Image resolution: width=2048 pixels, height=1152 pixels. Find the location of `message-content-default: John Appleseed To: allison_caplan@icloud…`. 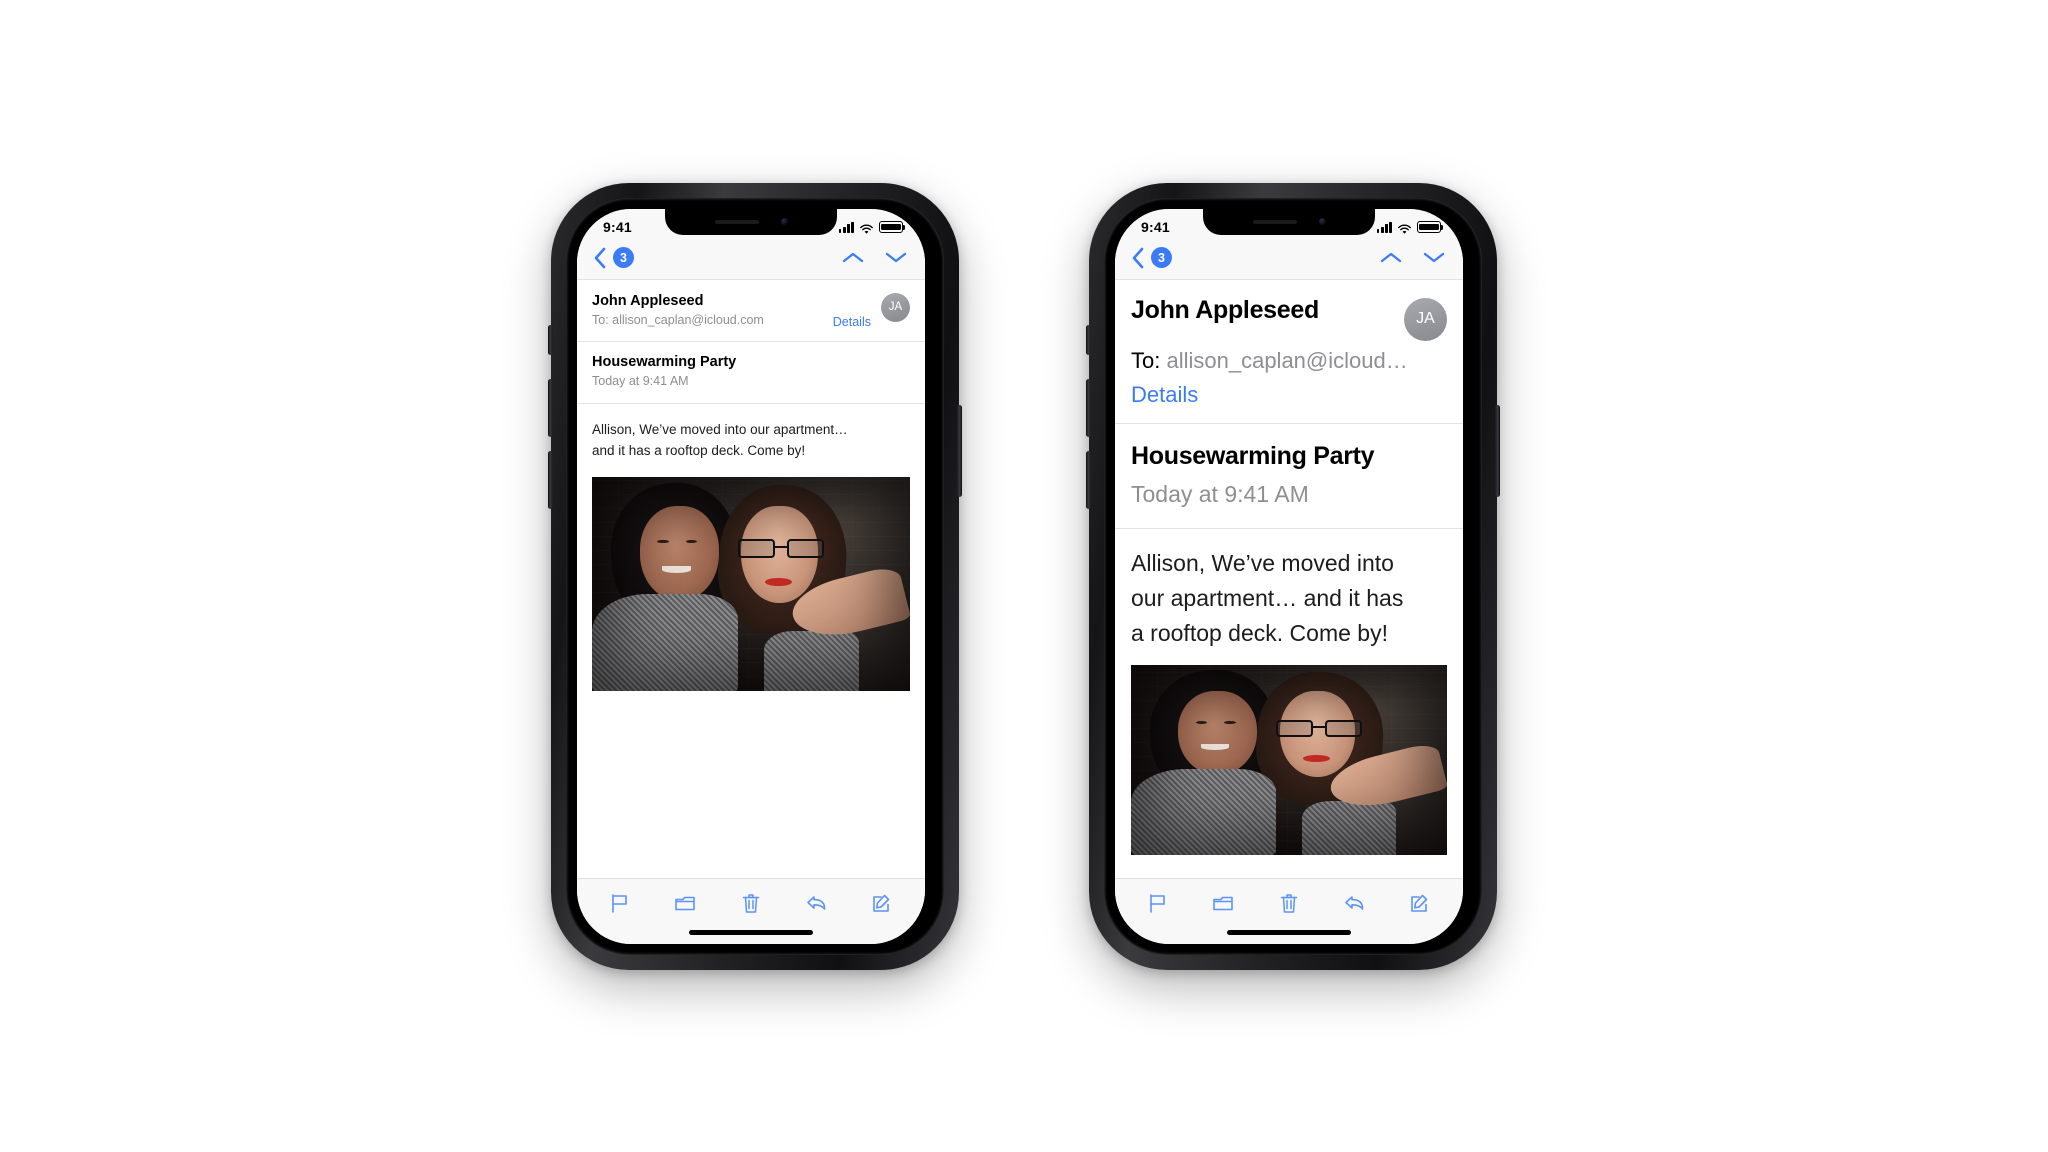

message-content-default: John Appleseed To: allison_caplan@icloud… is located at coordinates (751, 578).